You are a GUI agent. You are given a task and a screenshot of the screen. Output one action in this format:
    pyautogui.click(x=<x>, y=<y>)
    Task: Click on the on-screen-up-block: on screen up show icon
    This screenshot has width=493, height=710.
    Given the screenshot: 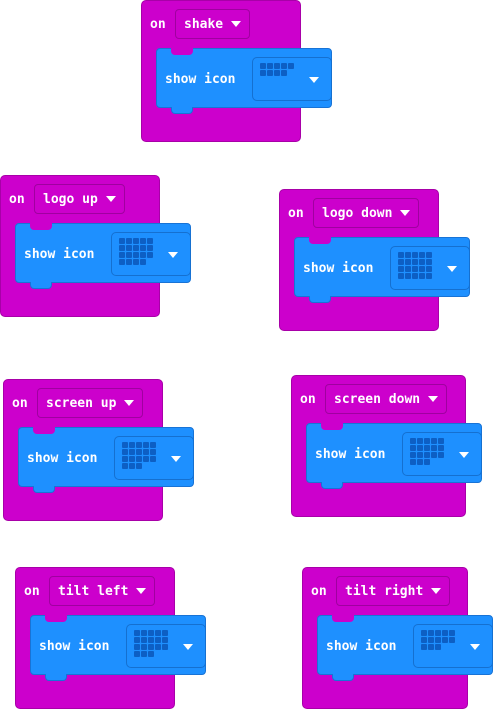 What is the action you would take?
    pyautogui.click(x=98, y=450)
    